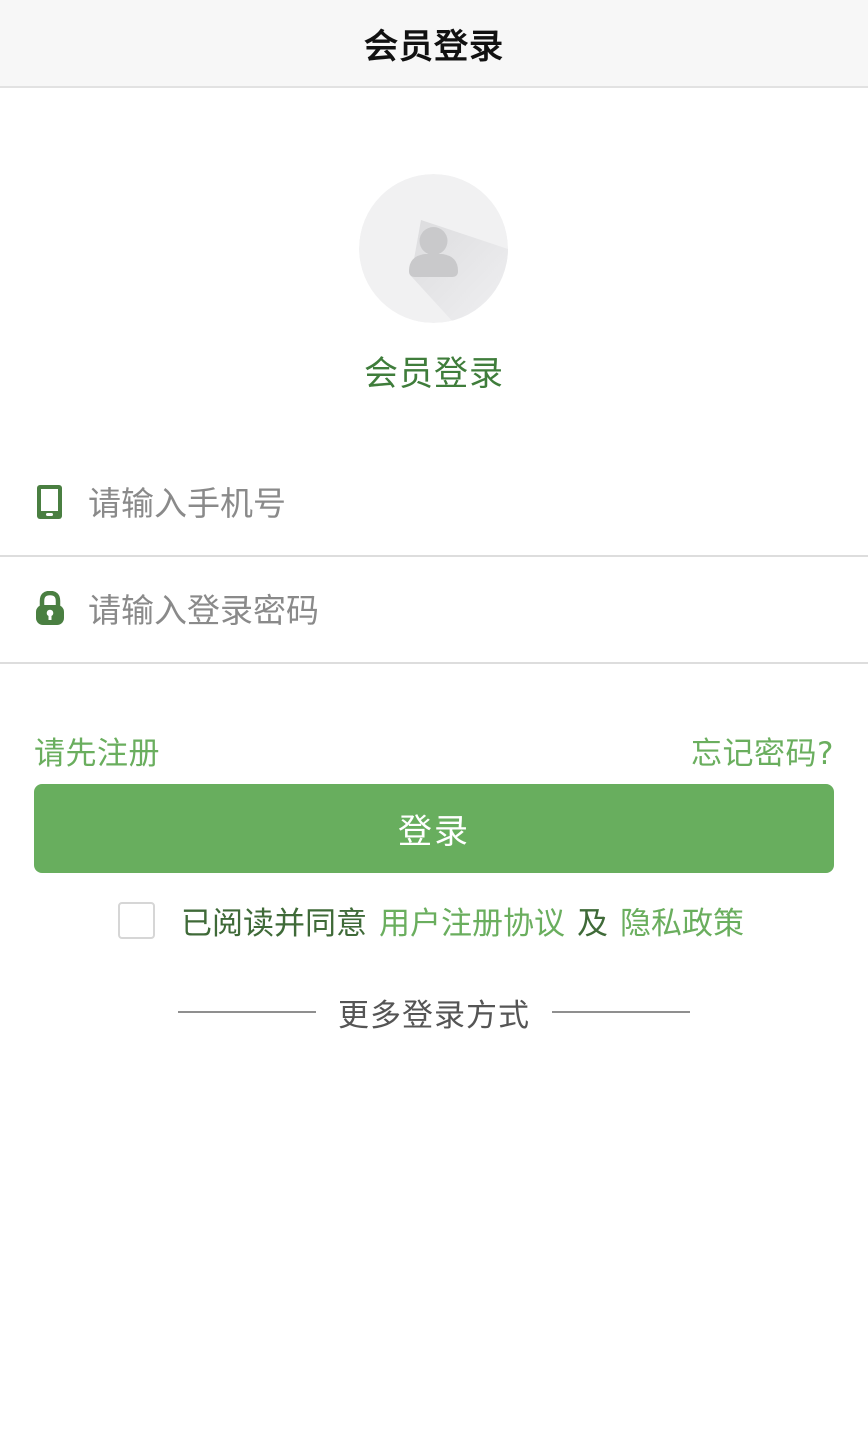 The height and width of the screenshot is (1430, 868). What do you see at coordinates (458, 503) in the screenshot?
I see `phone-input` at bounding box center [458, 503].